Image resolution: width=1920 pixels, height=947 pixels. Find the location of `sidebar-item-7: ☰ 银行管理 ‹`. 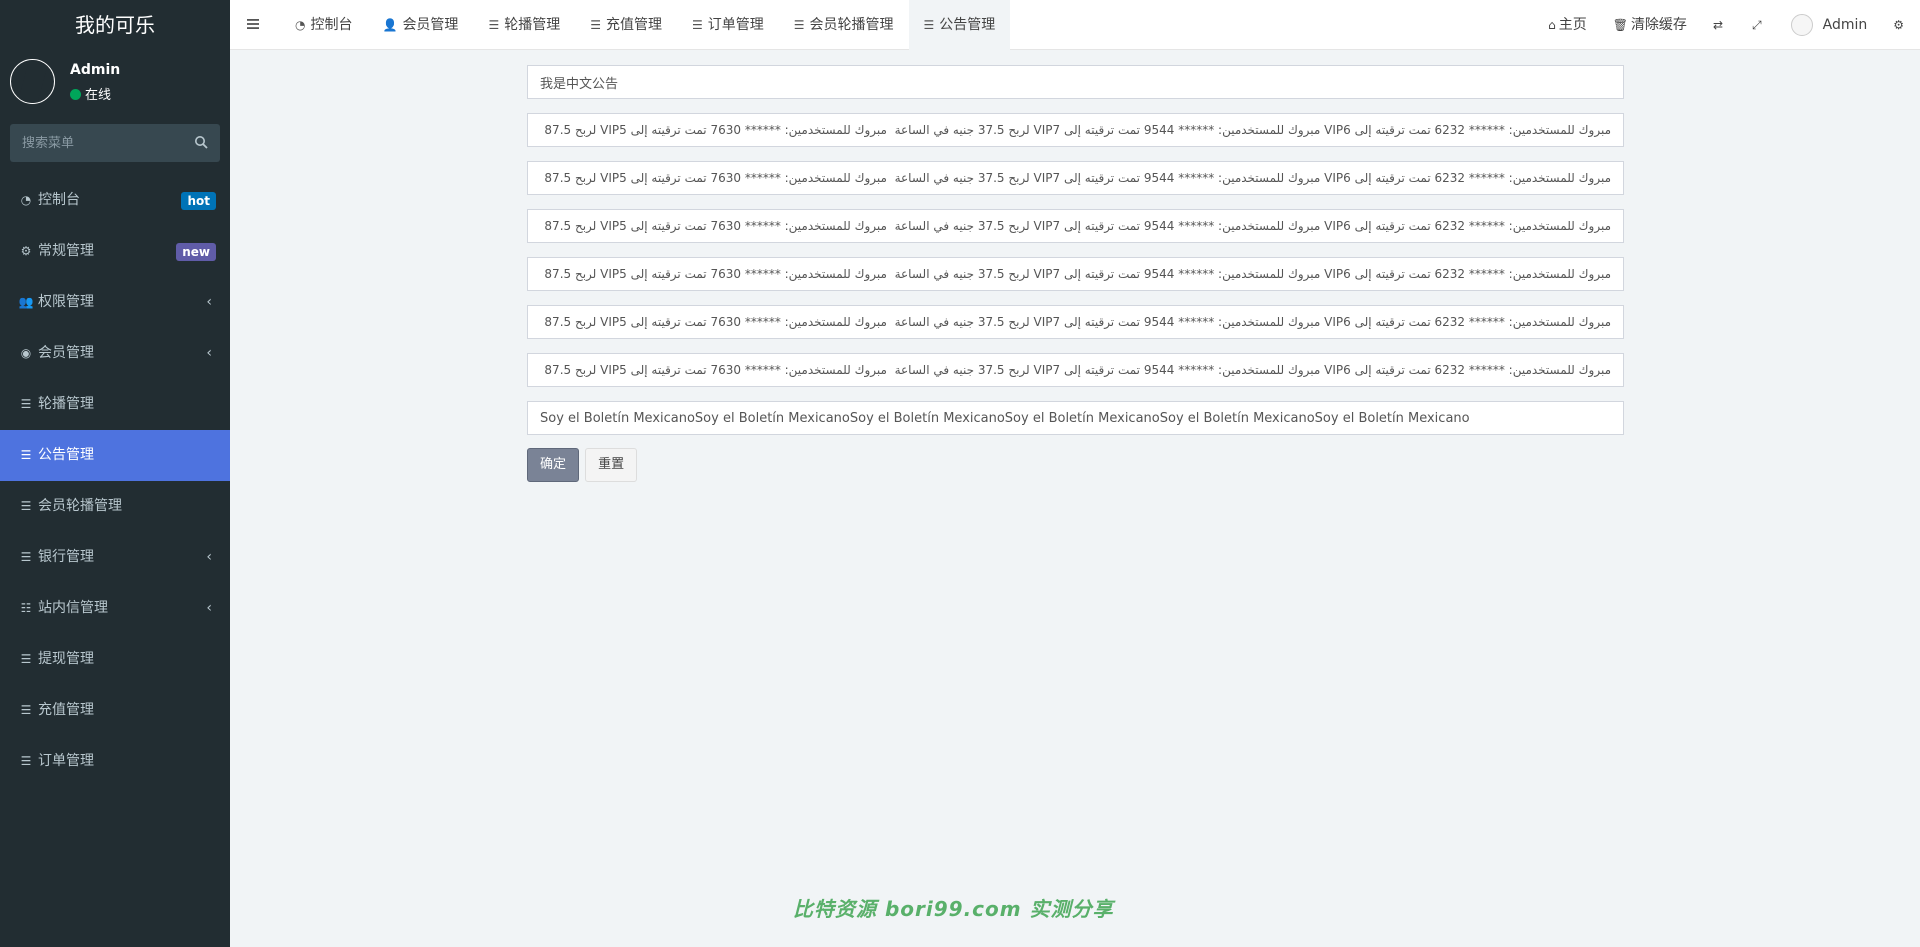

sidebar-item-7: ☰ 银行管理 ‹ is located at coordinates (115, 557).